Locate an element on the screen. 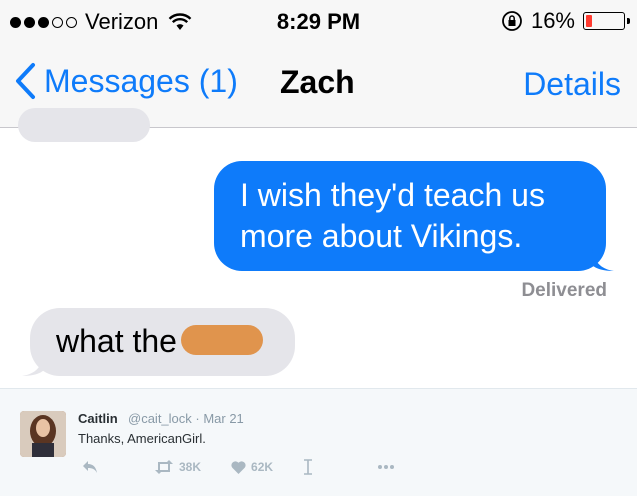  tweet-text: Thanks, AmericanGirl. is located at coordinates (142, 438).